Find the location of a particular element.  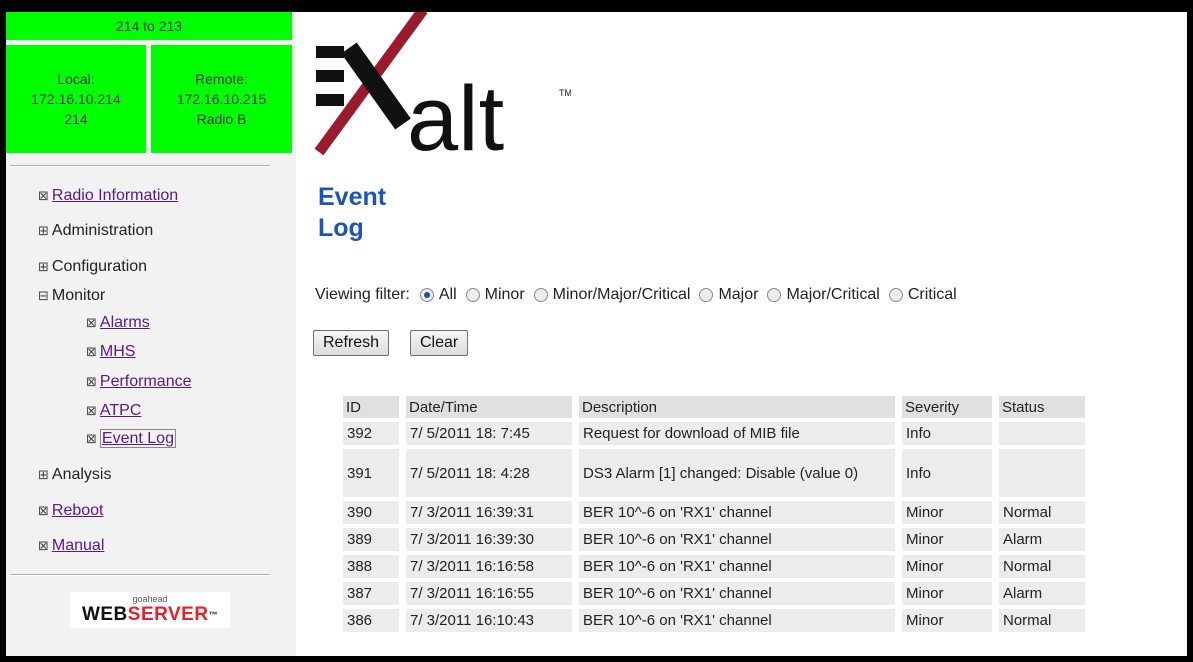

filter-option-minor: Minor is located at coordinates (505, 295).